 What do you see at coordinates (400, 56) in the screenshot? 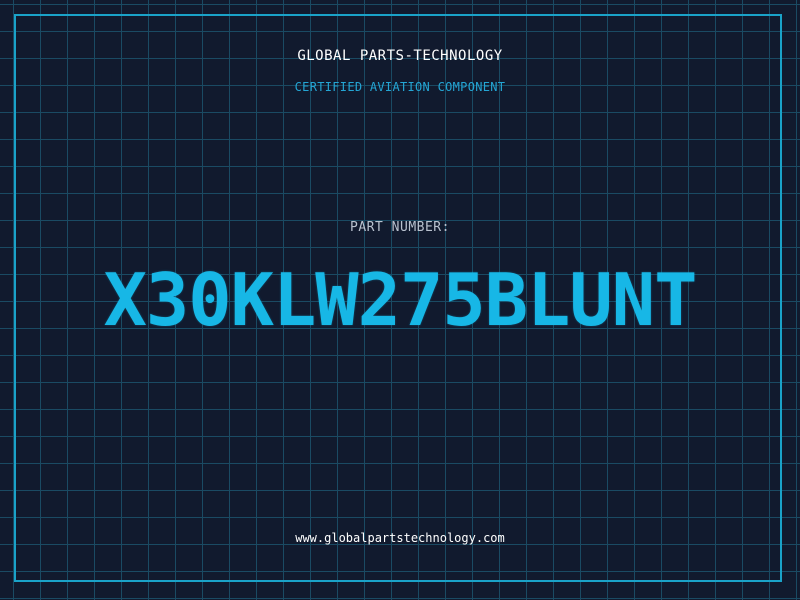
I see `company-name: GLOBAL PARTS-TECHNOLOGY` at bounding box center [400, 56].